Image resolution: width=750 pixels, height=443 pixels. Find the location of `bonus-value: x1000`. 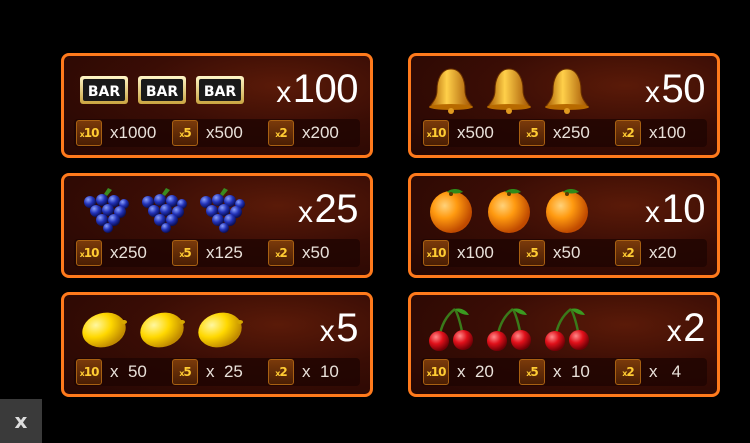

bonus-value: x1000 is located at coordinates (133, 132).